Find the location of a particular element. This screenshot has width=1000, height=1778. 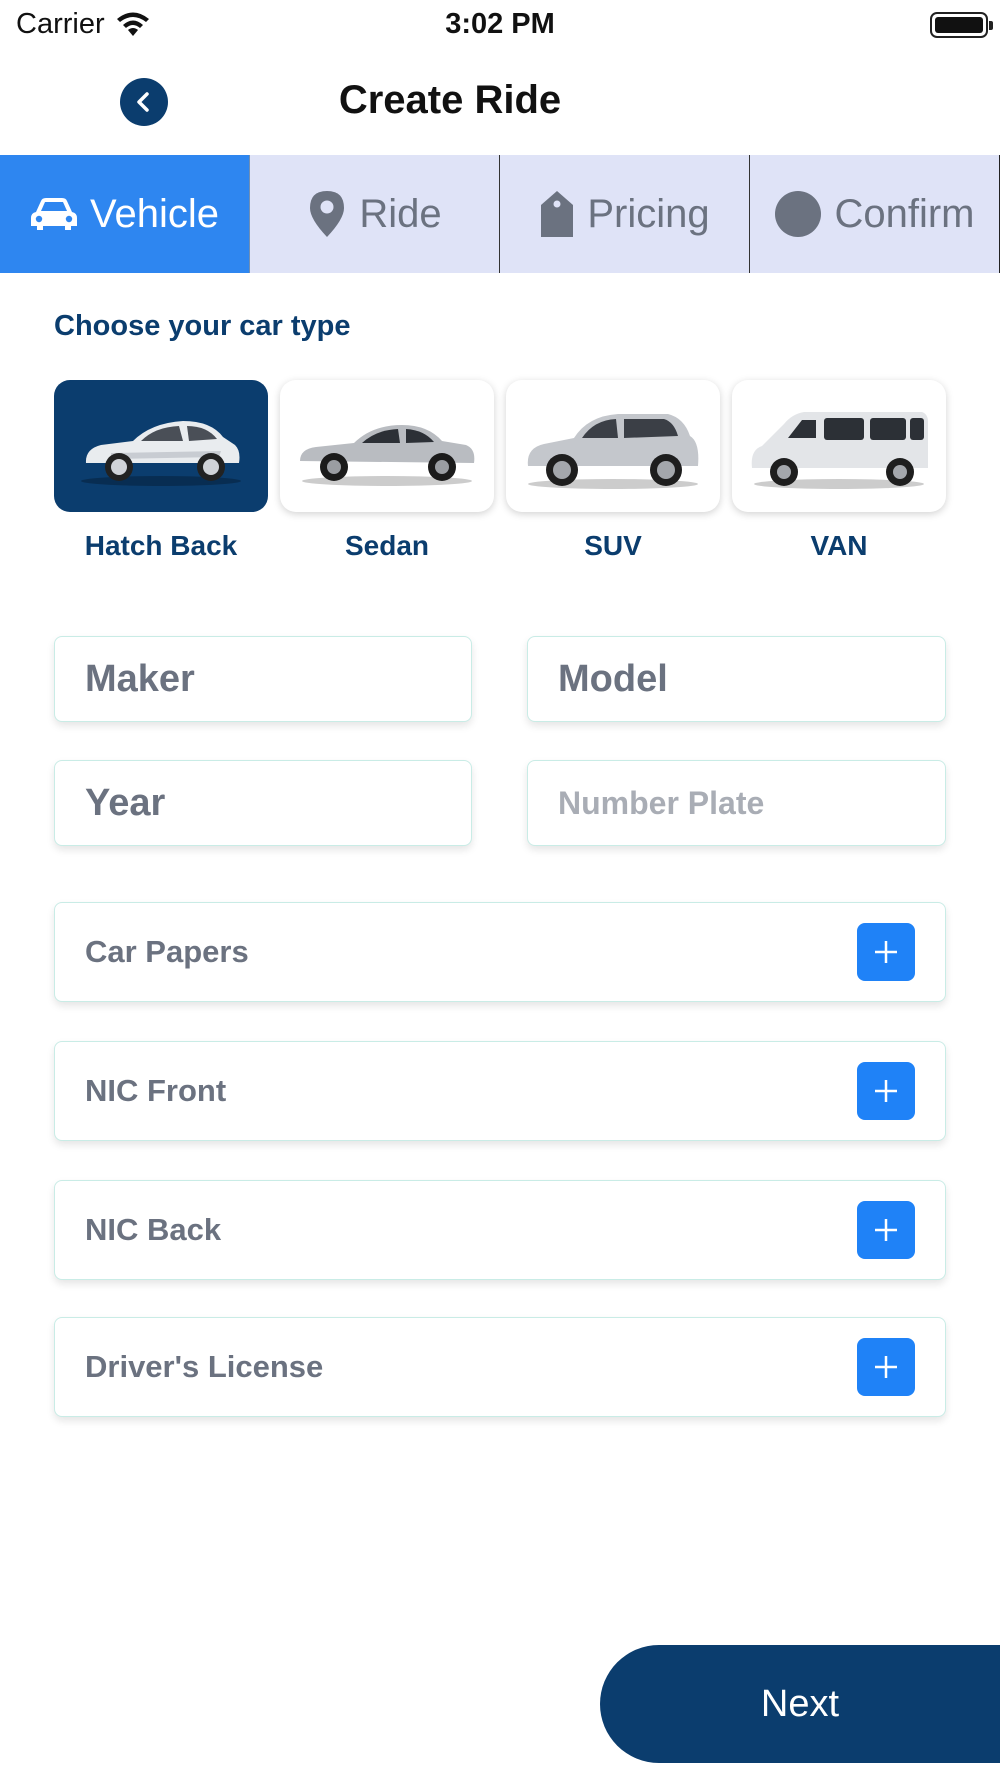

suv-car-icon is located at coordinates (613, 451).